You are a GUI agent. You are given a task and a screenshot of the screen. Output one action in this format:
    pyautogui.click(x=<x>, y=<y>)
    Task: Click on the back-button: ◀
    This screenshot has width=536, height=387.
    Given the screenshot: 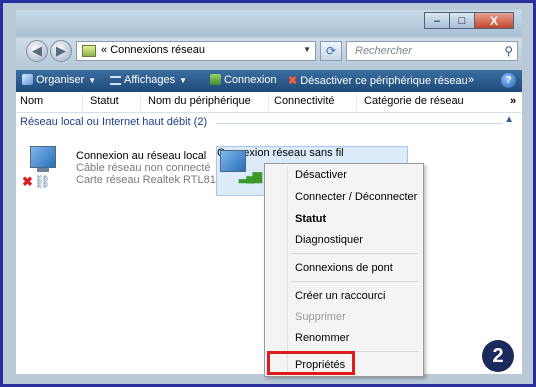 What is the action you would take?
    pyautogui.click(x=37, y=51)
    